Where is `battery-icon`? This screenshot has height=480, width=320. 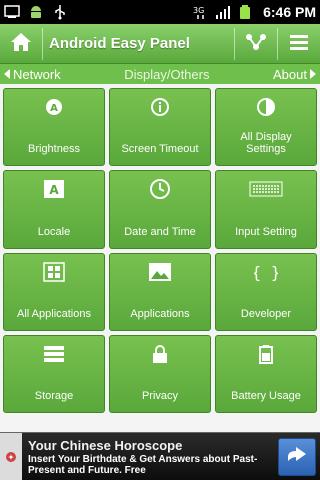
battery-icon is located at coordinates (245, 12).